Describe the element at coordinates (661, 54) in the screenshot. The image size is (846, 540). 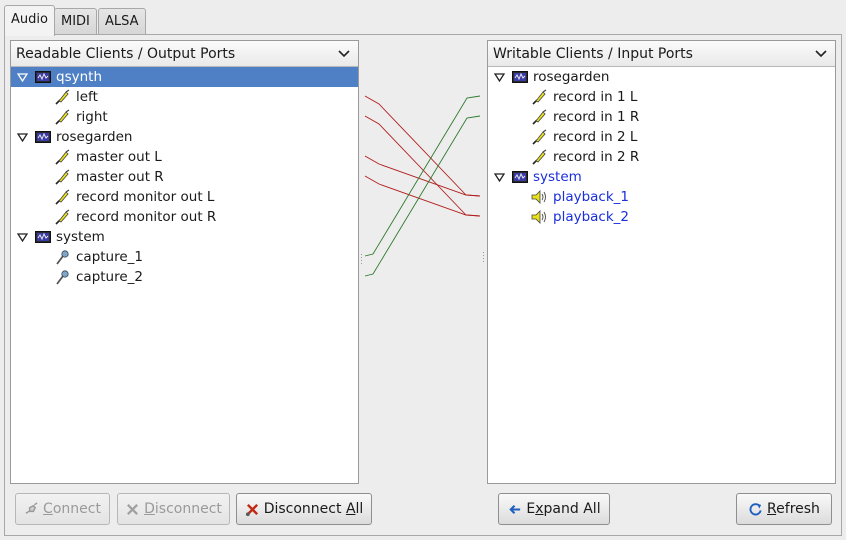
I see `writable-clients-header: Writable Clients / Input Ports` at that location.